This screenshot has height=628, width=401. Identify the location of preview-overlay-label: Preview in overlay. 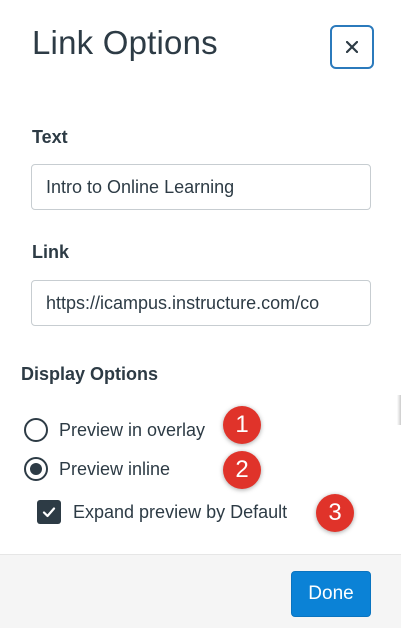
(132, 429).